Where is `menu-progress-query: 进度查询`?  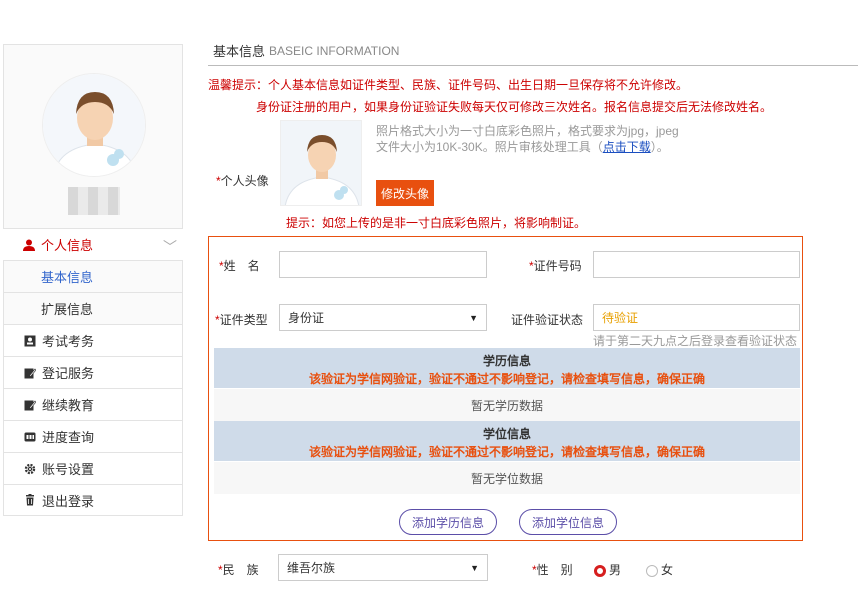
menu-progress-query: 进度查询 is located at coordinates (93, 436).